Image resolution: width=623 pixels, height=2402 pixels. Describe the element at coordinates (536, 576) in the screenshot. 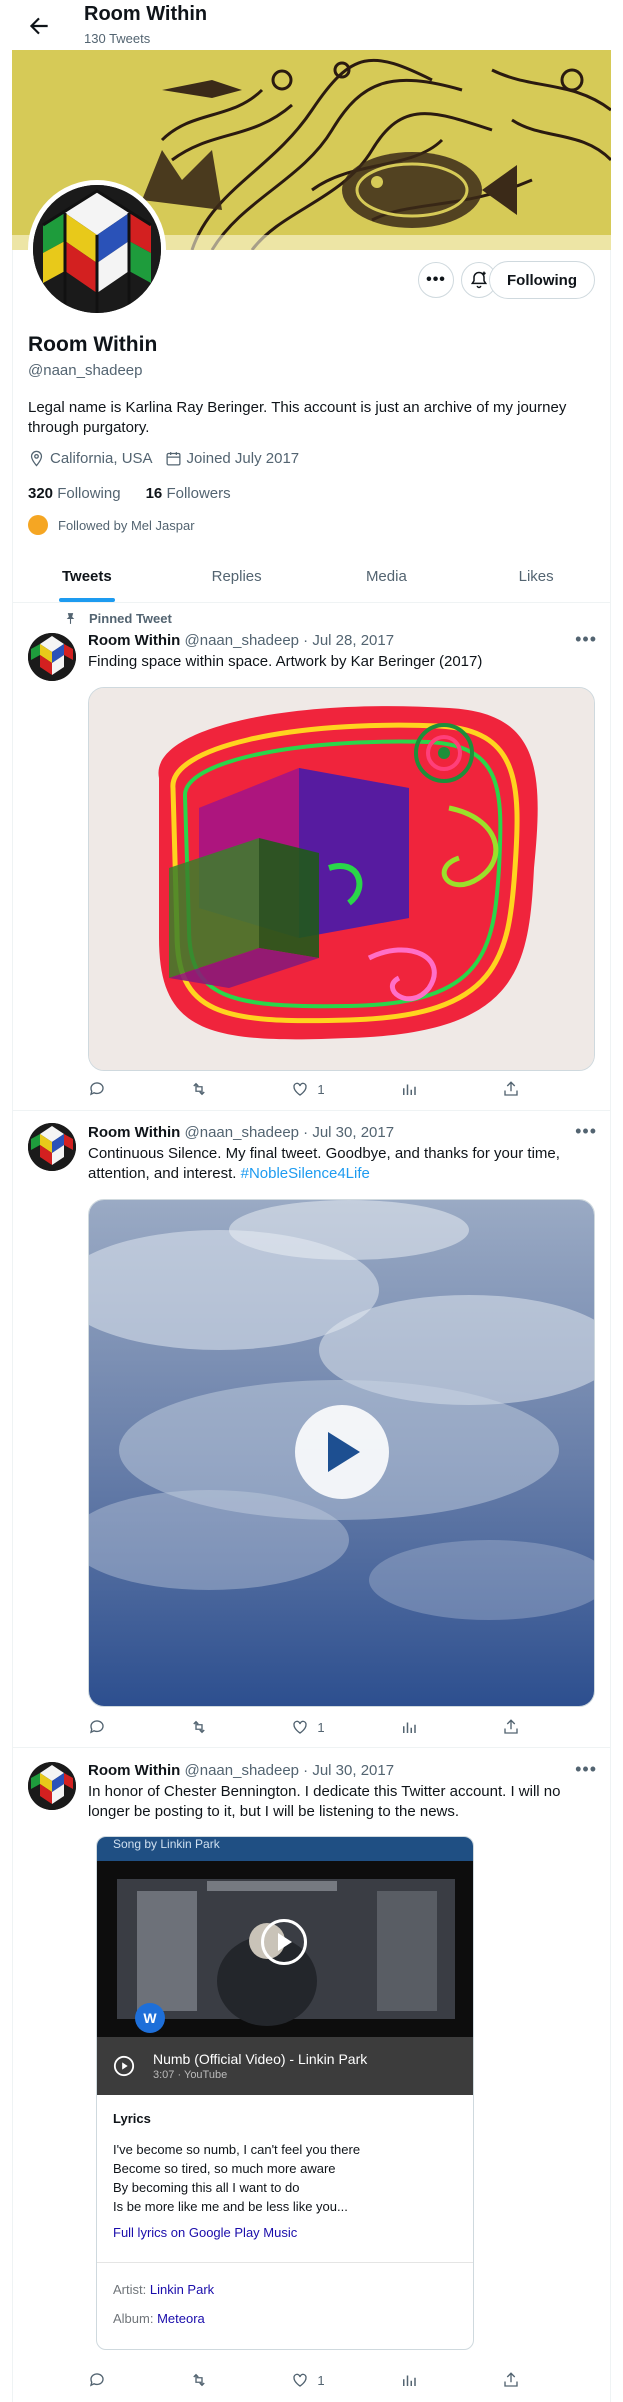

I see `tab-likes: Likes` at that location.